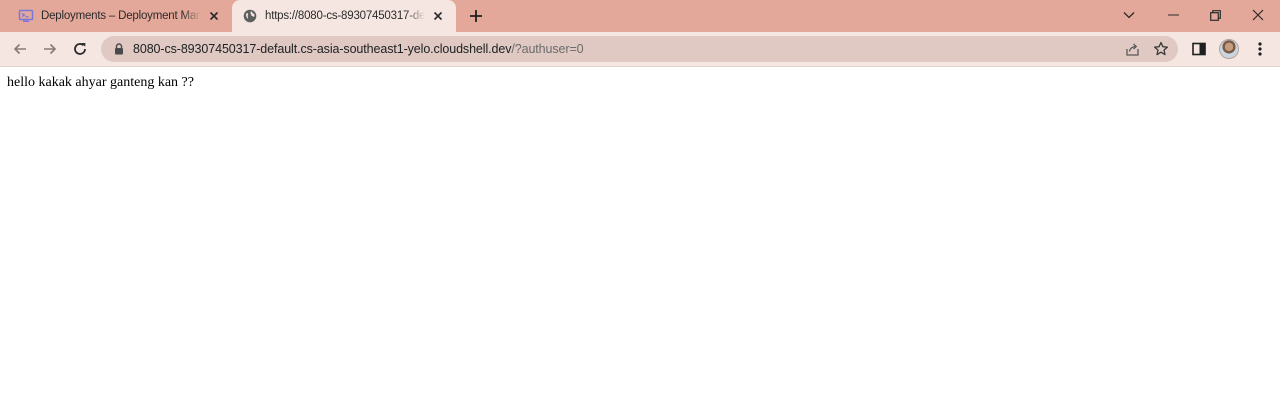 The image size is (1280, 407). I want to click on more-vert-icon, so click(1260, 49).